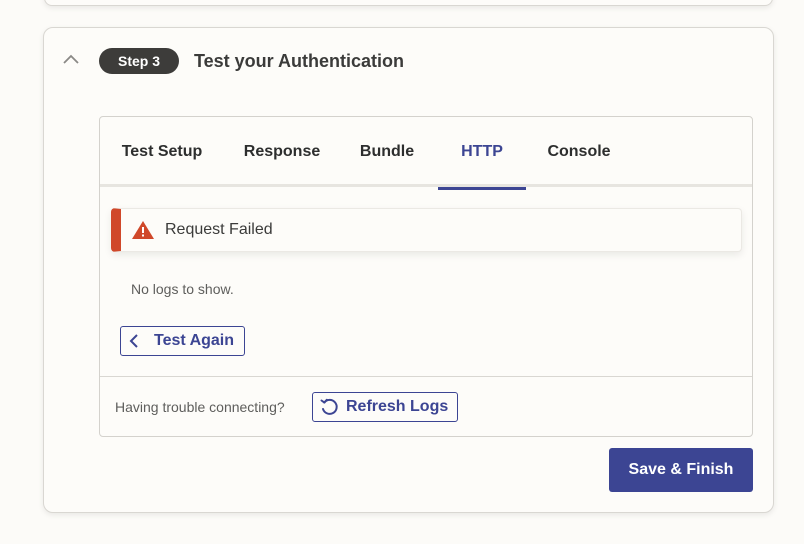 This screenshot has height=544, width=804. I want to click on collapse-button, so click(71, 60).